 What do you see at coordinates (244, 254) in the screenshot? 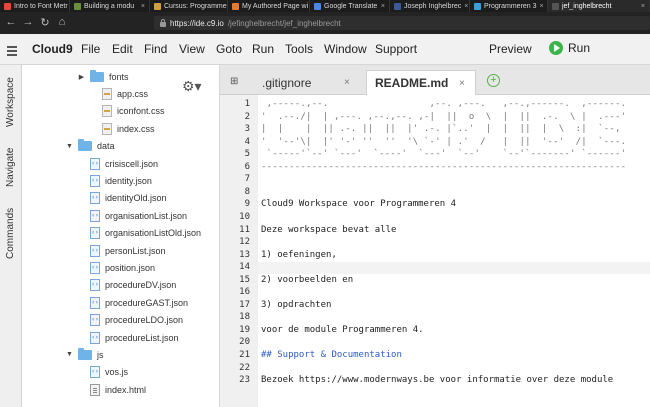
I see `line-number: 13` at bounding box center [244, 254].